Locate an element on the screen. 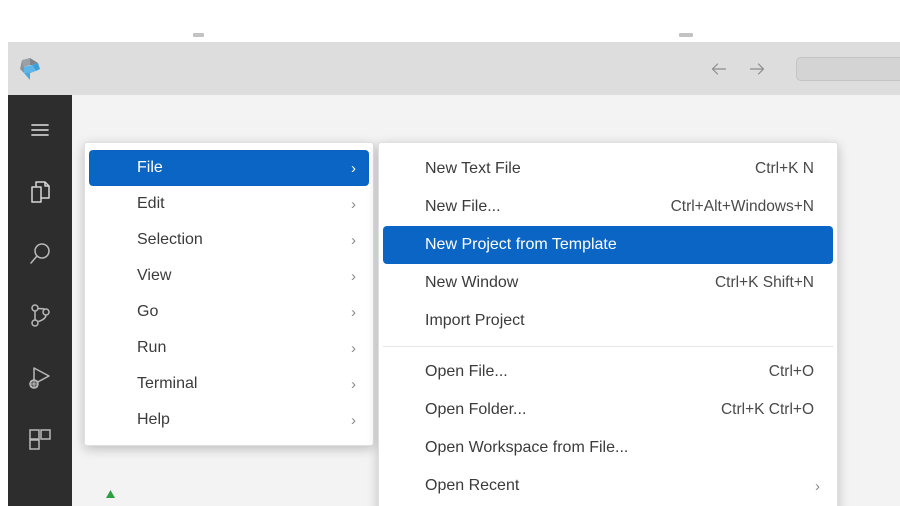  menu-item-shortcut: Ctrl+K Ctrl+O is located at coordinates (767, 409).